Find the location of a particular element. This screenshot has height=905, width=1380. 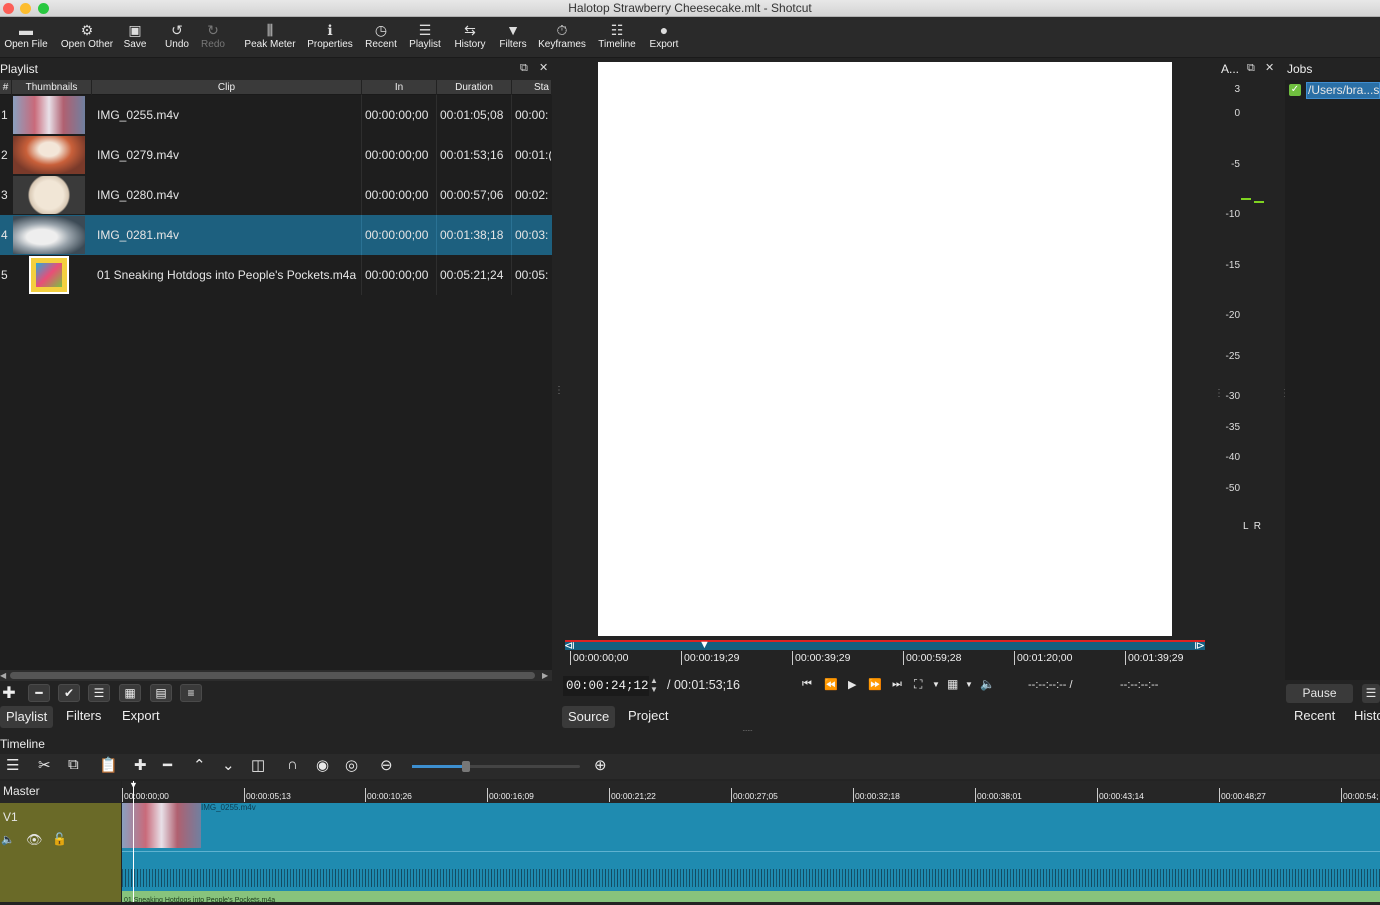

scrollbar-thumb is located at coordinates (272, 675).